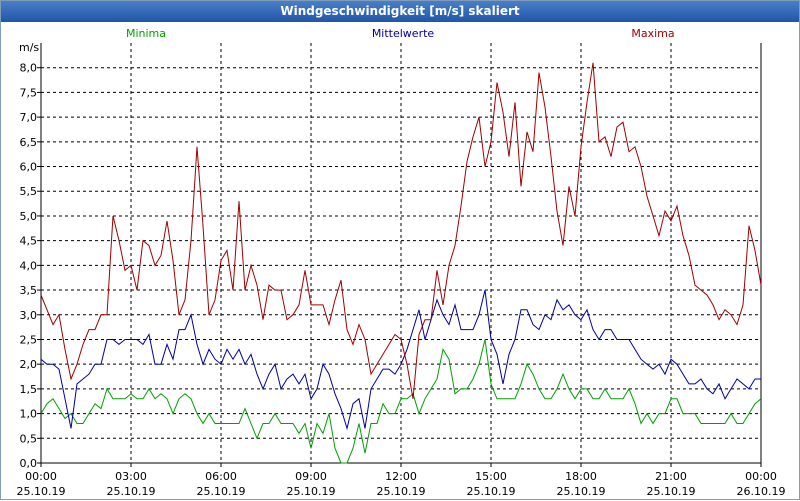 The height and width of the screenshot is (501, 800). I want to click on y-tick-label: 0,0, so click(29, 463).